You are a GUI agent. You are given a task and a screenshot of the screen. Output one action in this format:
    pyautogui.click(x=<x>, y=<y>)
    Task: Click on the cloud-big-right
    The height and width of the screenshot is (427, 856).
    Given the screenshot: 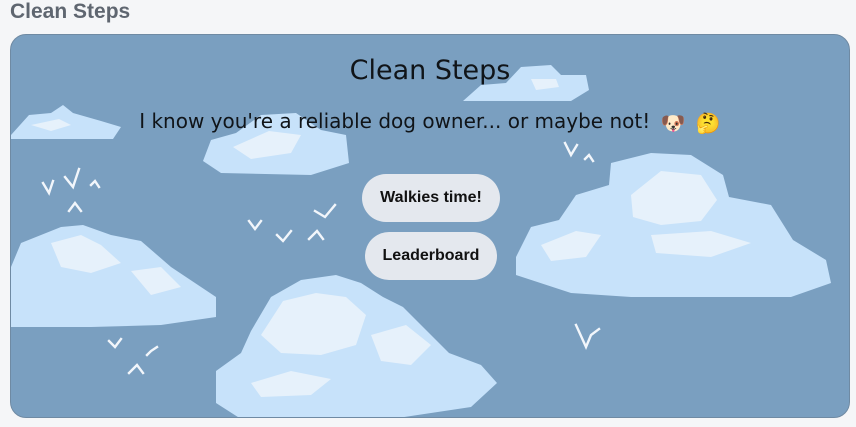 What is the action you would take?
    pyautogui.click(x=673, y=225)
    